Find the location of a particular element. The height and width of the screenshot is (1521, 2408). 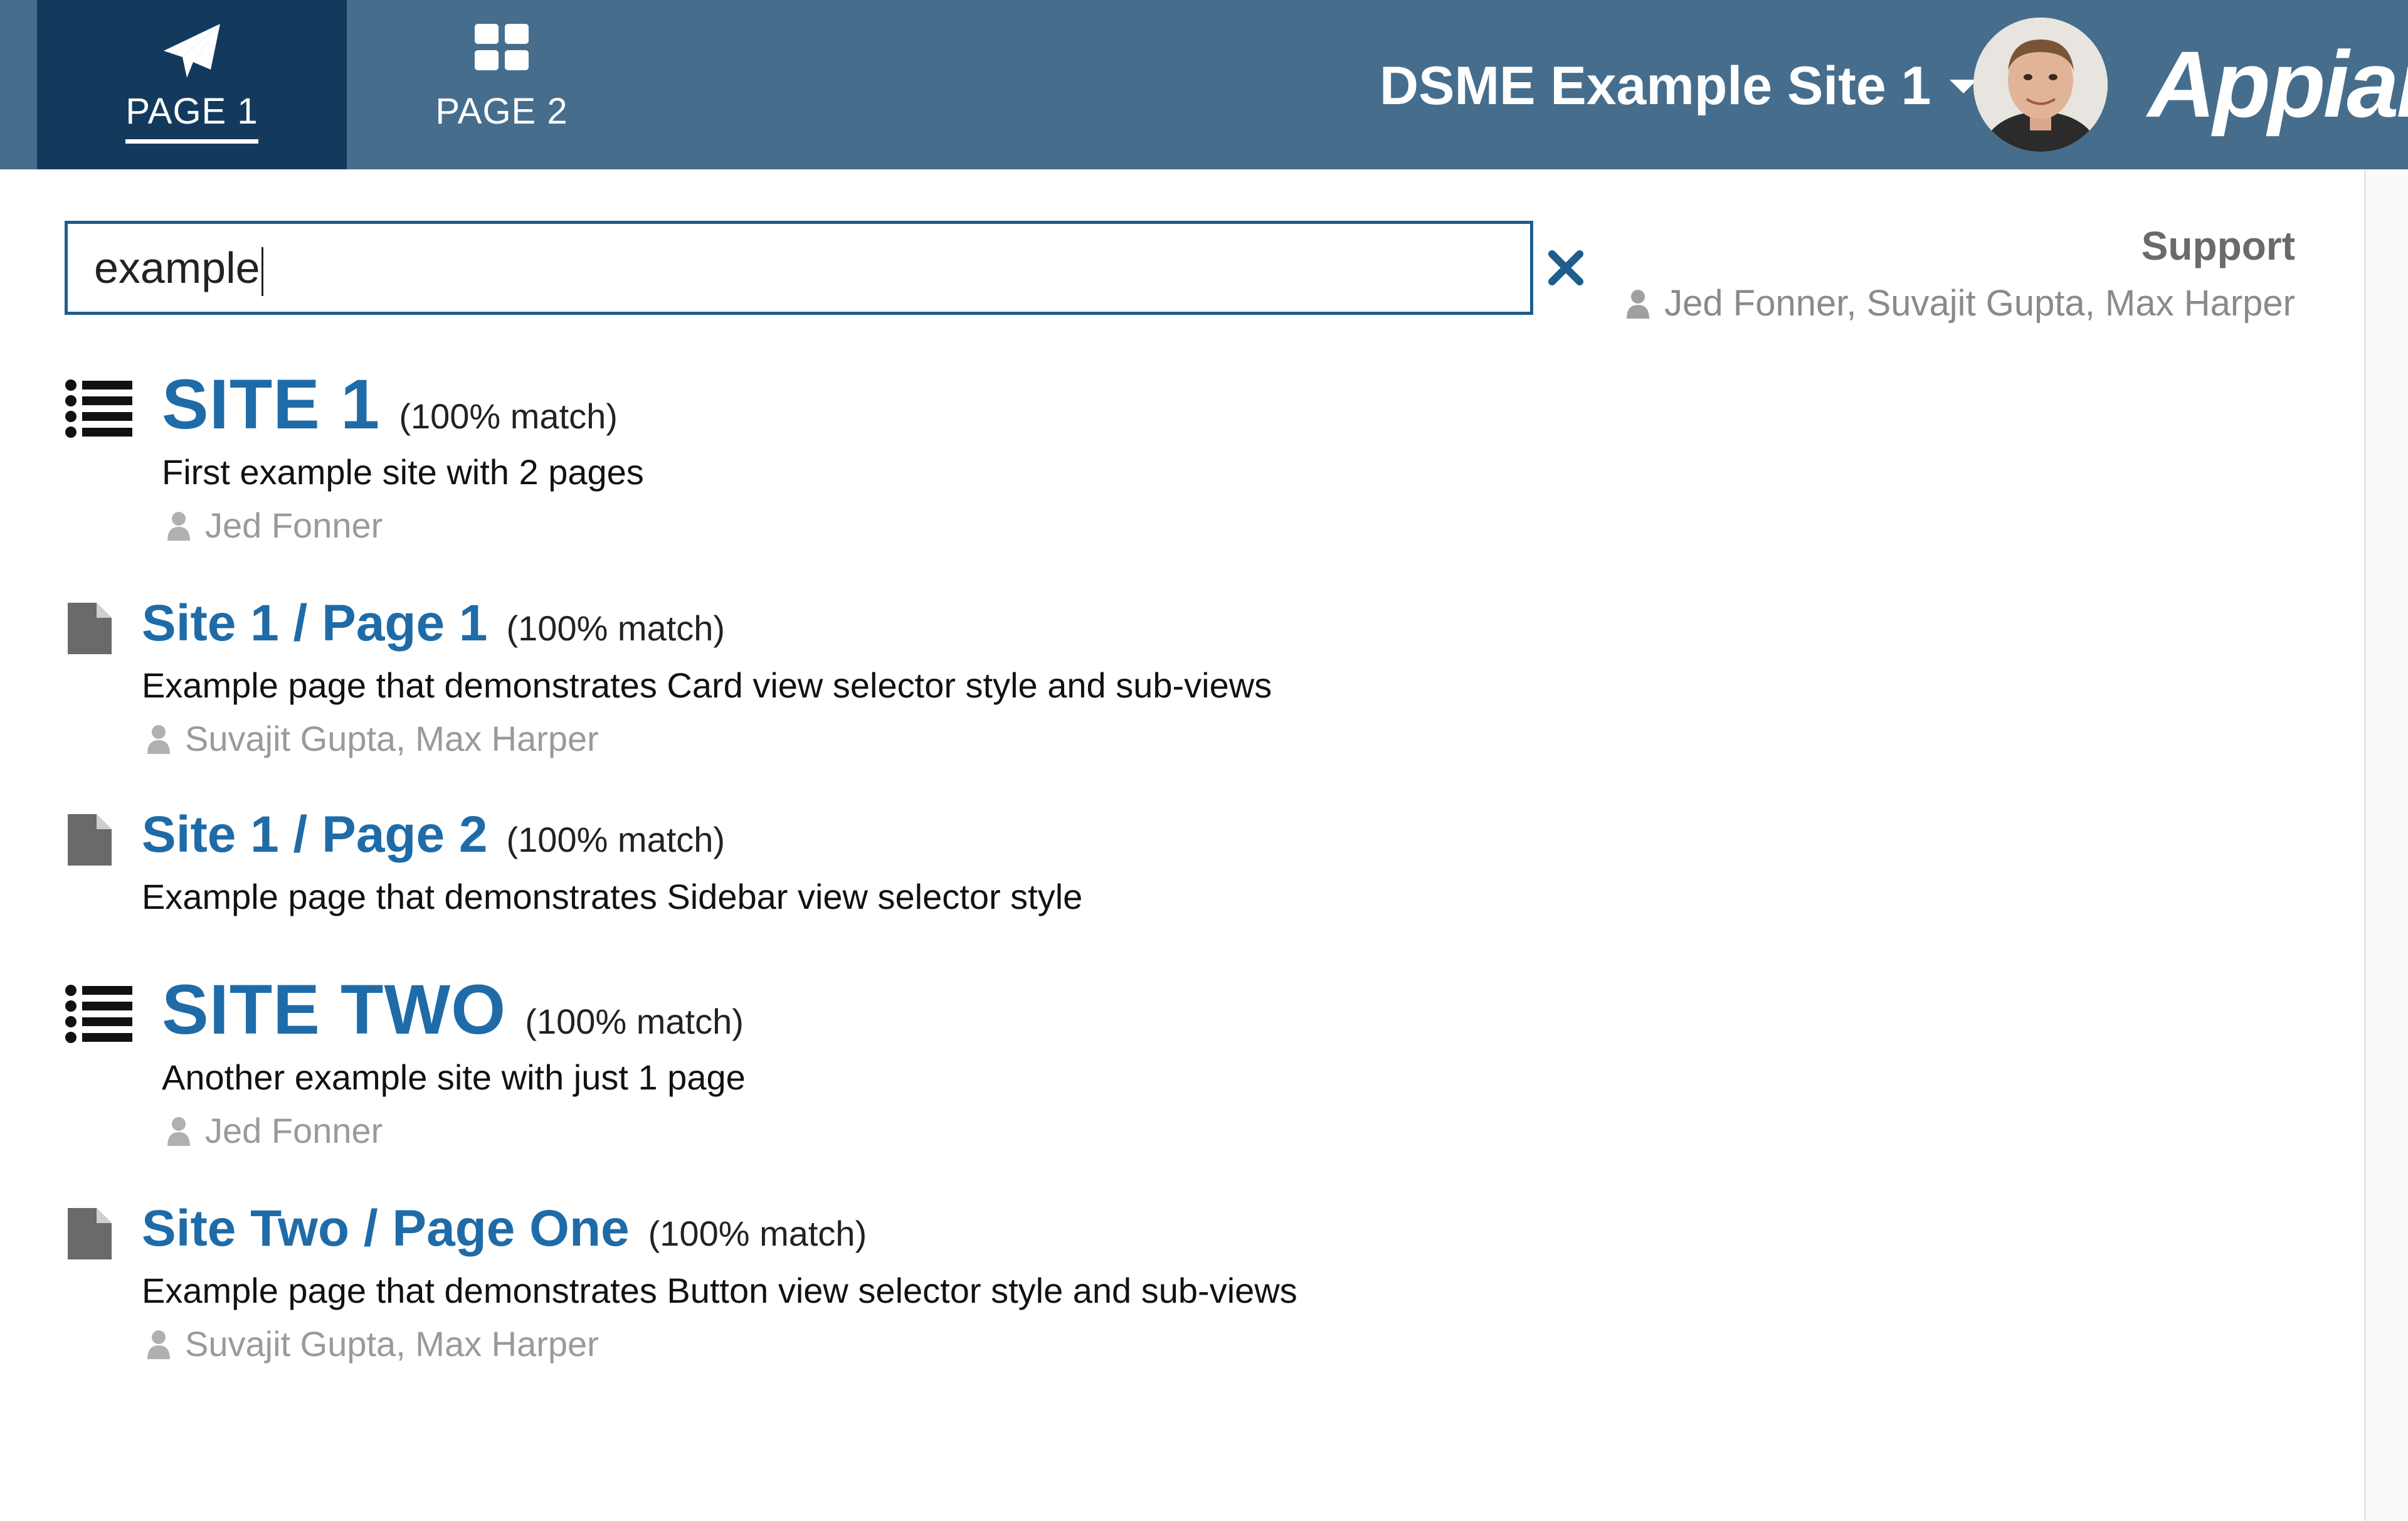

tab-page-2: PAGE 2 is located at coordinates (502, 84).